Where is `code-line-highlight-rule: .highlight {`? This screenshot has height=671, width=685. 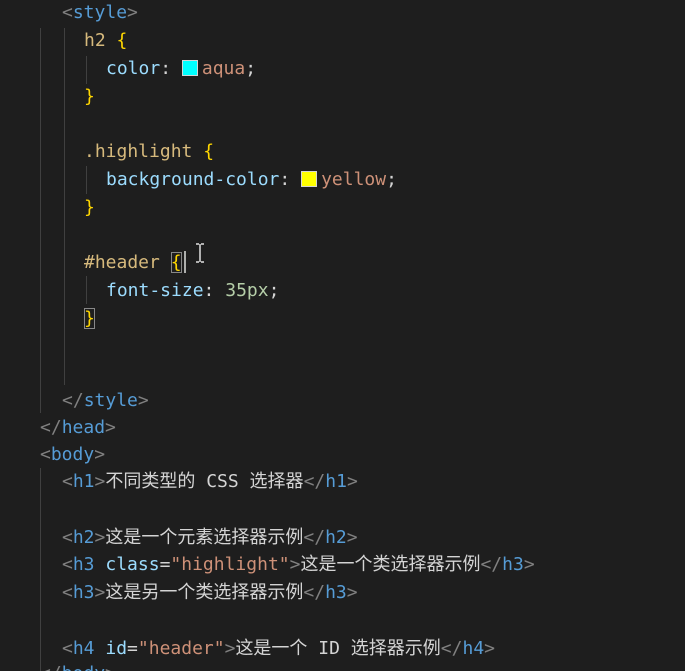 code-line-highlight-rule: .highlight { is located at coordinates (149, 152).